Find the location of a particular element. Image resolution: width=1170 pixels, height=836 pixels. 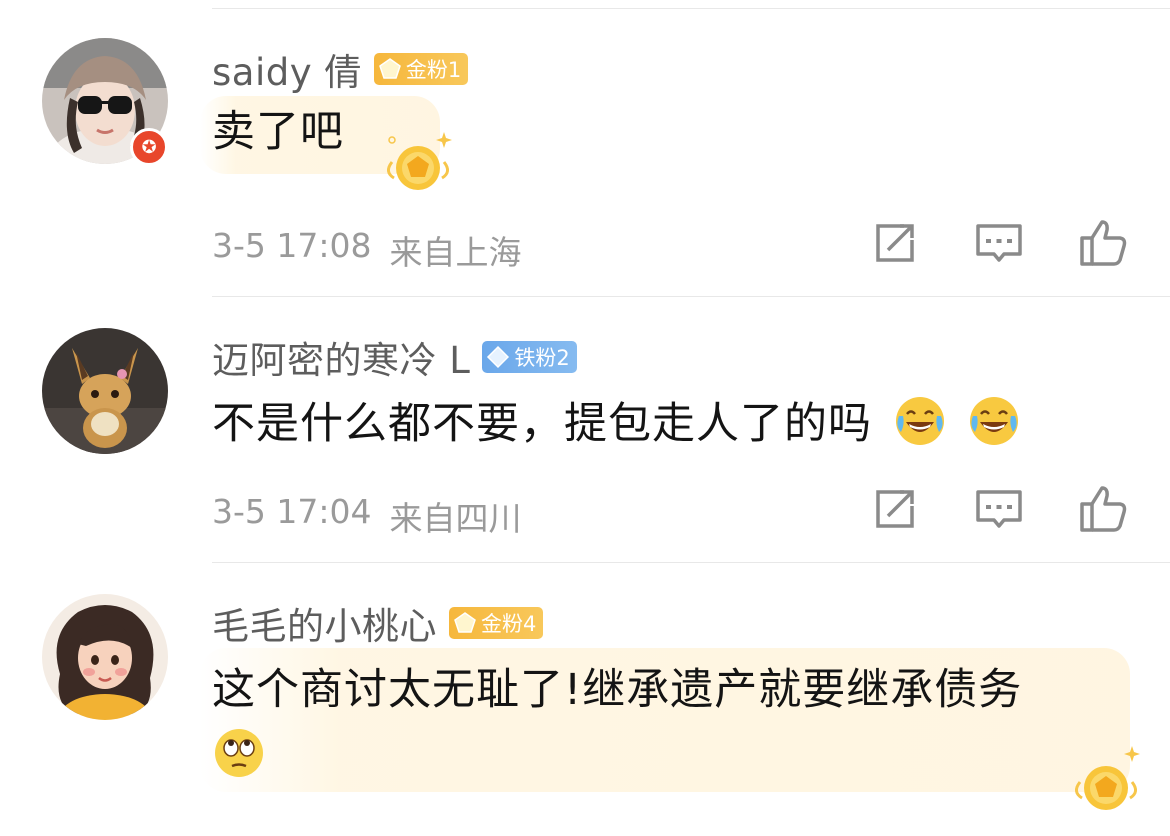

comment-text: 这个商讨太无耻了!继承遗产就要继承债务 is located at coordinates (617, 690).